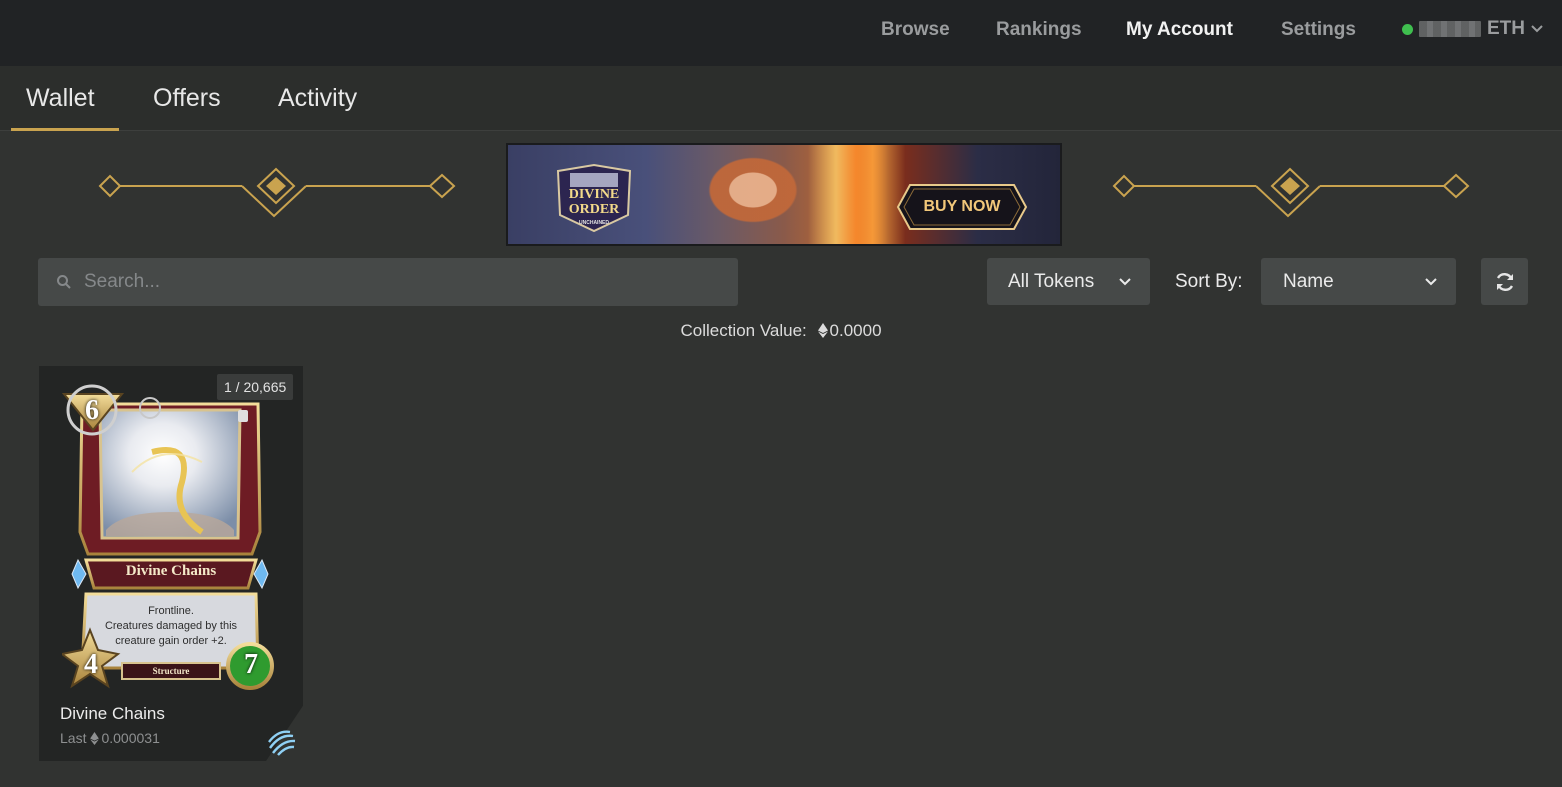 The image size is (1562, 787). Describe the element at coordinates (1039, 30) in the screenshot. I see `nav-rankings: Rankings` at that location.